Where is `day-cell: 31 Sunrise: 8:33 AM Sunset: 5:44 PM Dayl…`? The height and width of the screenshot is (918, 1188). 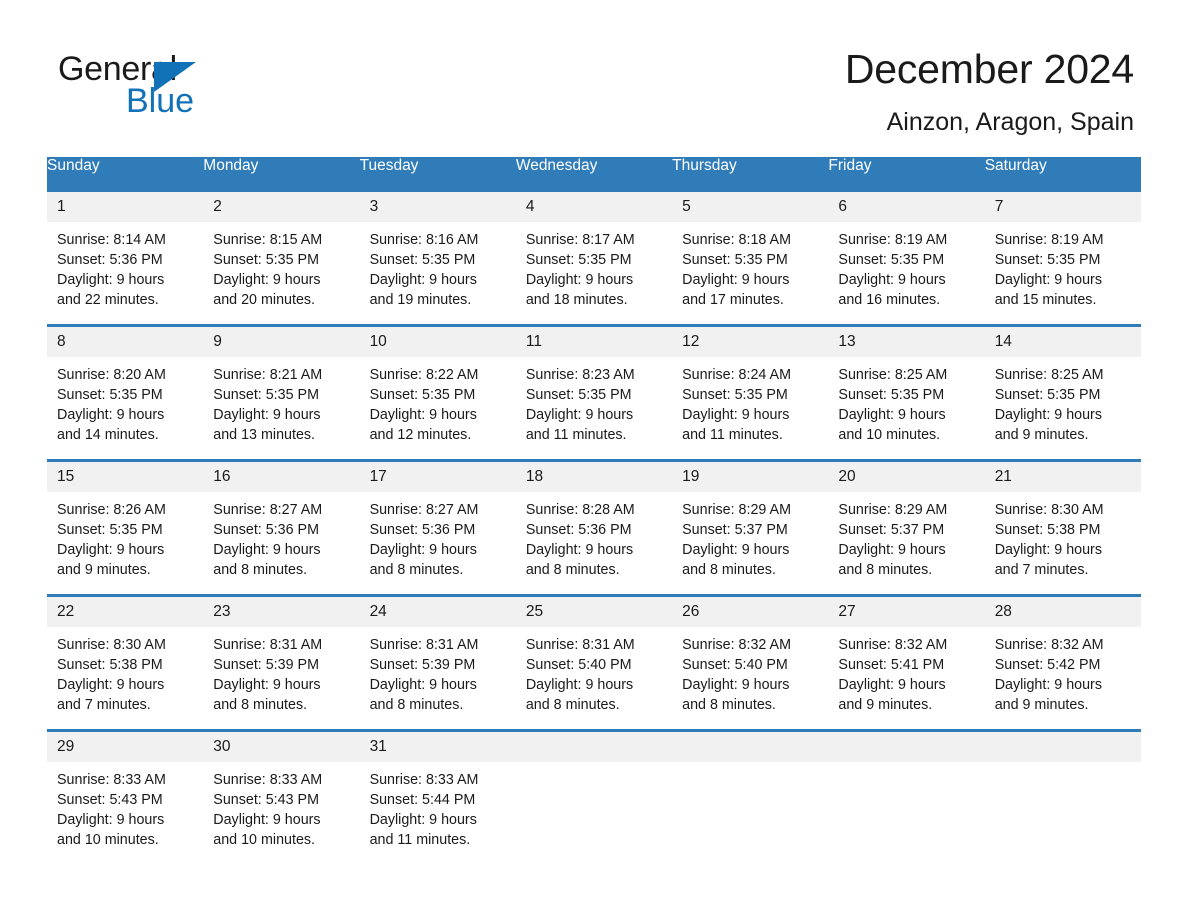
day-cell: 31 Sunrise: 8:33 AM Sunset: 5:44 PM Dayl… is located at coordinates (437, 797).